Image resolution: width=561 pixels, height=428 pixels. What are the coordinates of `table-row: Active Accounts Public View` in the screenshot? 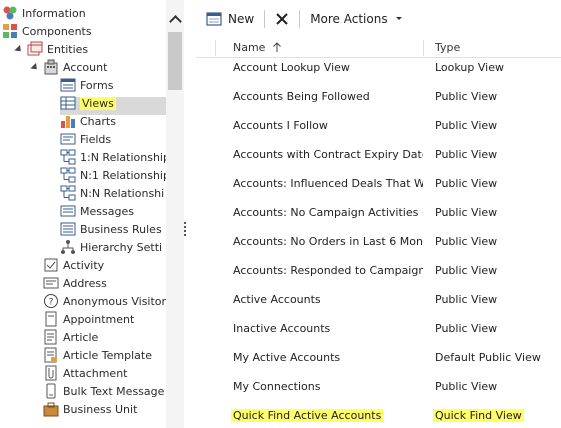 It's located at (378, 301).